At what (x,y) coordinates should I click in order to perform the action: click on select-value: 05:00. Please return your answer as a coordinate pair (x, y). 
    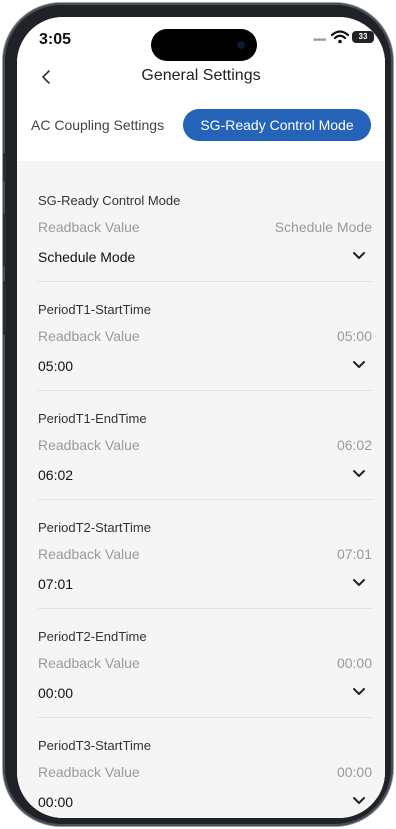
    Looking at the image, I should click on (55, 366).